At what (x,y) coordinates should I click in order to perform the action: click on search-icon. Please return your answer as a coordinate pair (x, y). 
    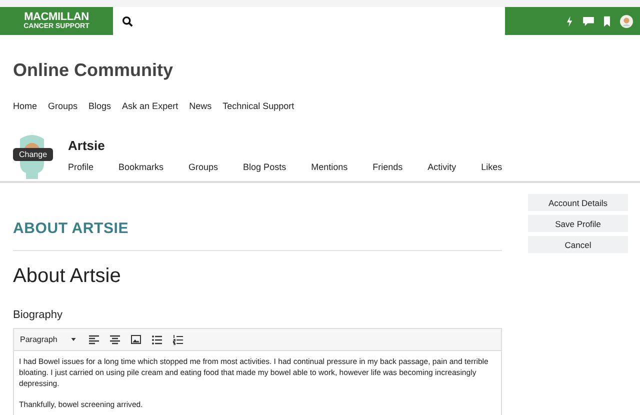
    Looking at the image, I should click on (127, 21).